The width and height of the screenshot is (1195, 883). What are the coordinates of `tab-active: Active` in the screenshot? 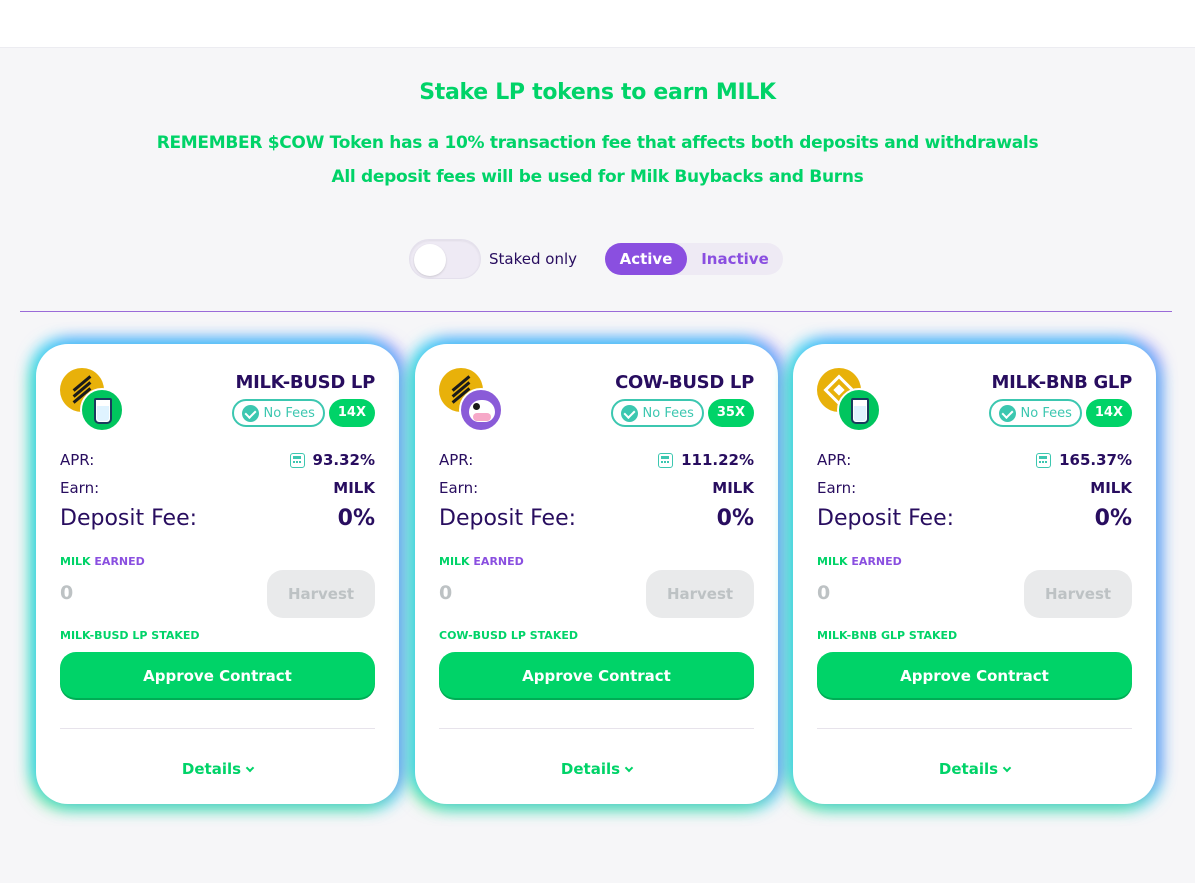 It's located at (646, 259).